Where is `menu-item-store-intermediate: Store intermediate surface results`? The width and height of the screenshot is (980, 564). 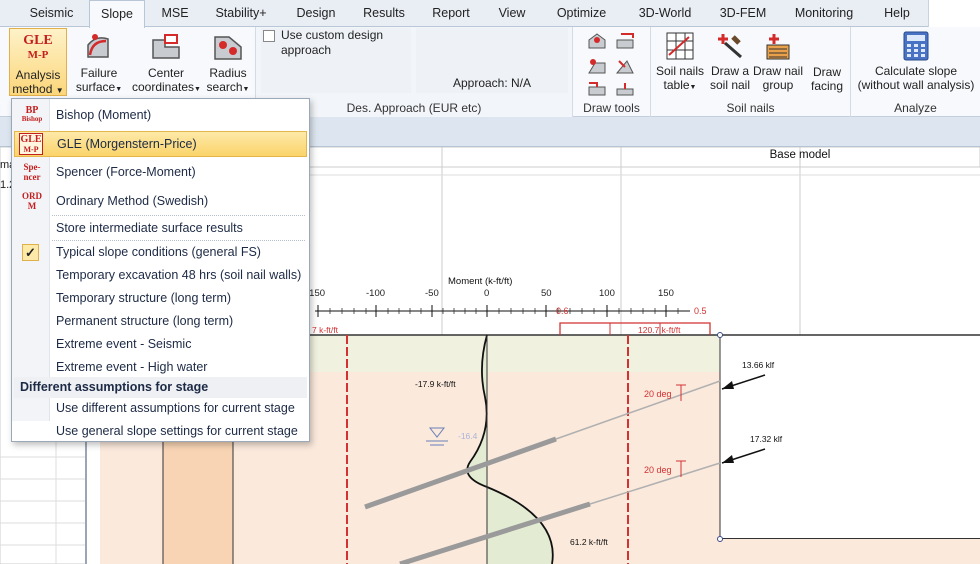 menu-item-store-intermediate: Store intermediate surface results is located at coordinates (160, 228).